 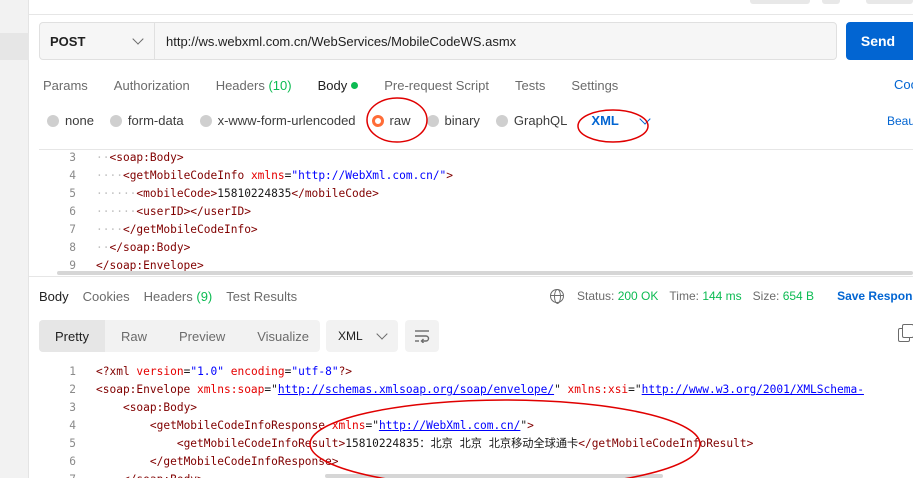 What do you see at coordinates (596, 296) in the screenshot?
I see `status-label: Status:` at bounding box center [596, 296].